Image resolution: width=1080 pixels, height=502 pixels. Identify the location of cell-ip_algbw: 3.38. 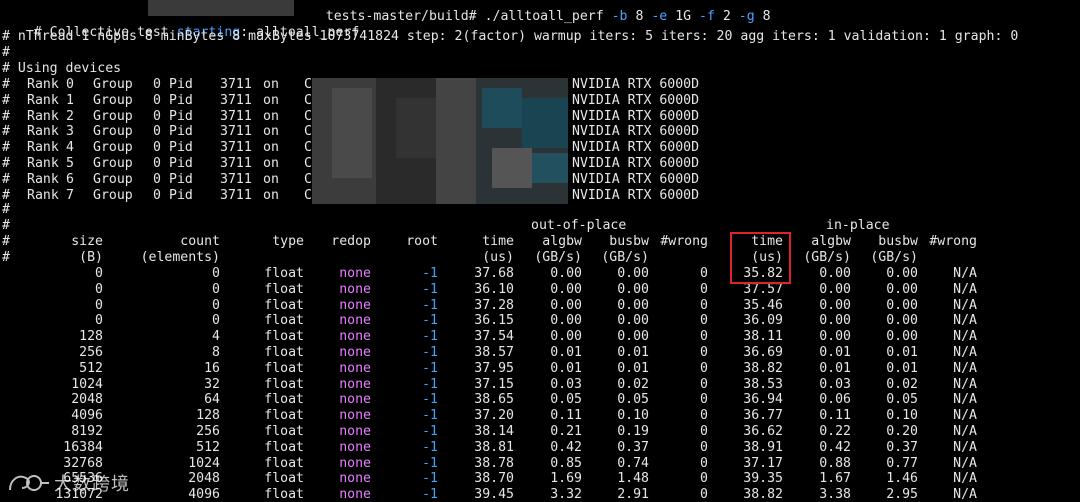
(835, 494).